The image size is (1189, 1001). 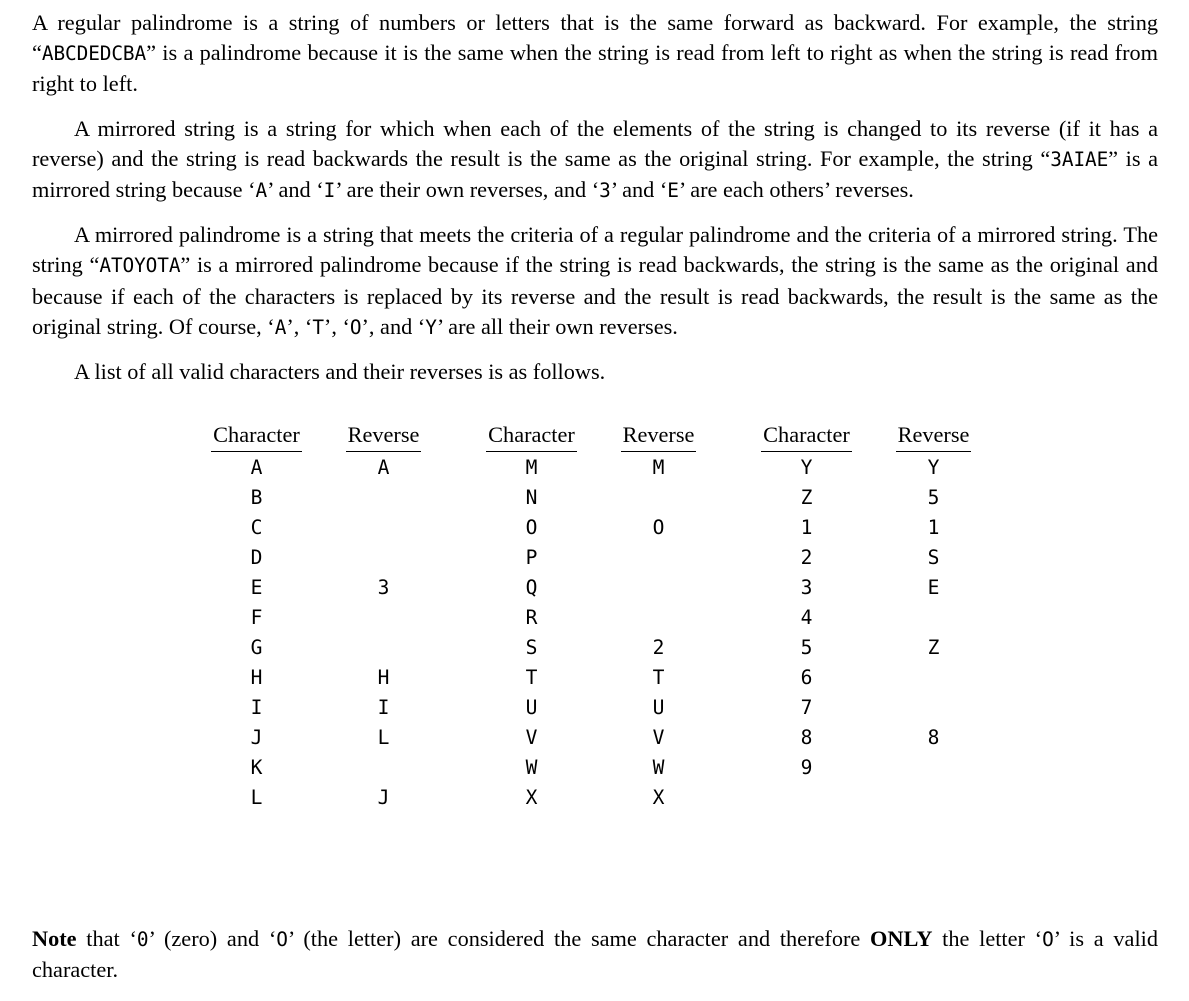 What do you see at coordinates (595, 468) in the screenshot?
I see `table-row: AAMMYY` at bounding box center [595, 468].